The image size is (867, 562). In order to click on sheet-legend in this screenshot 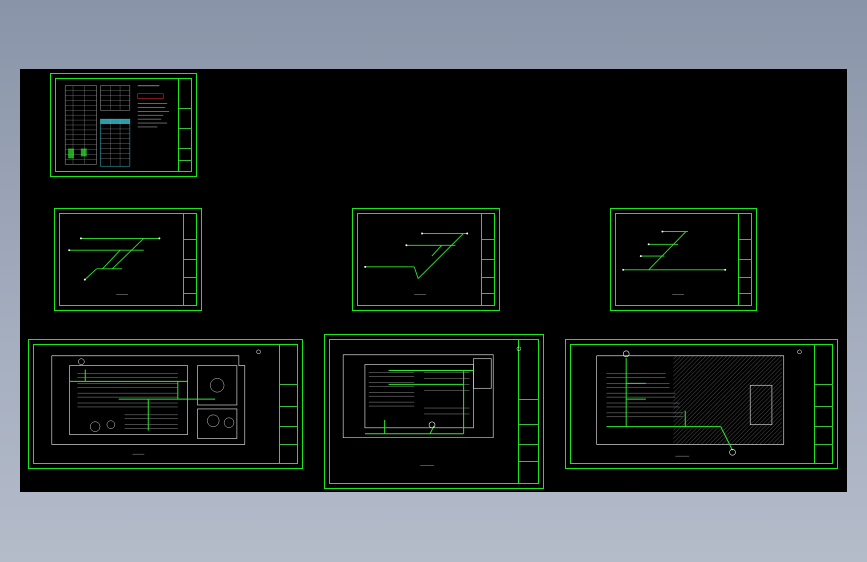, I will do `click(123, 125)`.